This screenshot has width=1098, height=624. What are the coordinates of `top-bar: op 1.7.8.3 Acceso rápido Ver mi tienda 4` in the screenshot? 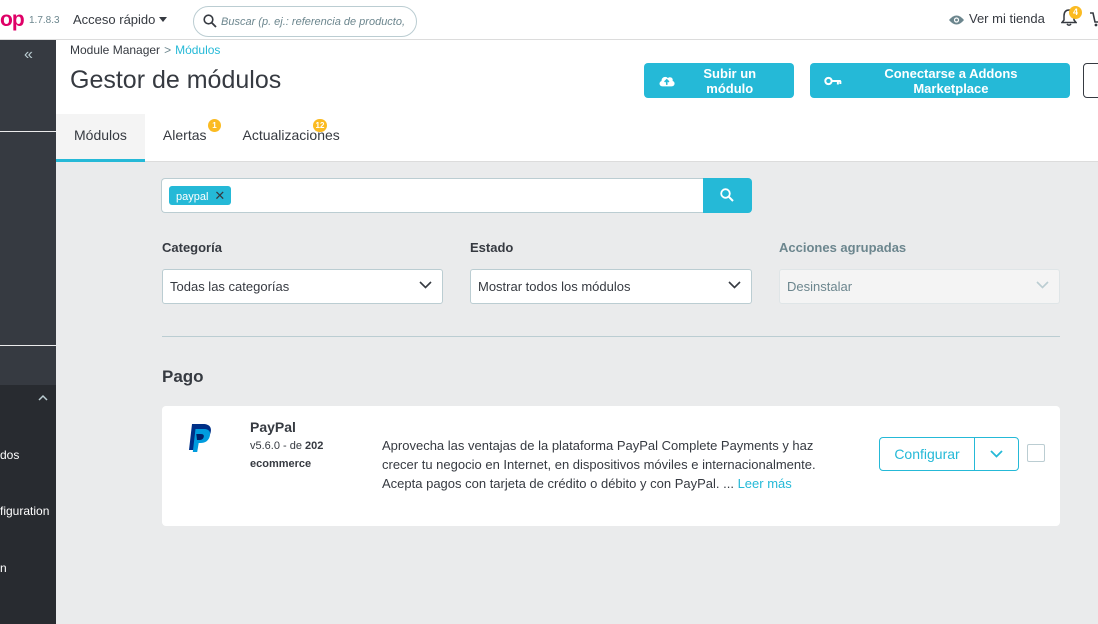 It's located at (549, 20).